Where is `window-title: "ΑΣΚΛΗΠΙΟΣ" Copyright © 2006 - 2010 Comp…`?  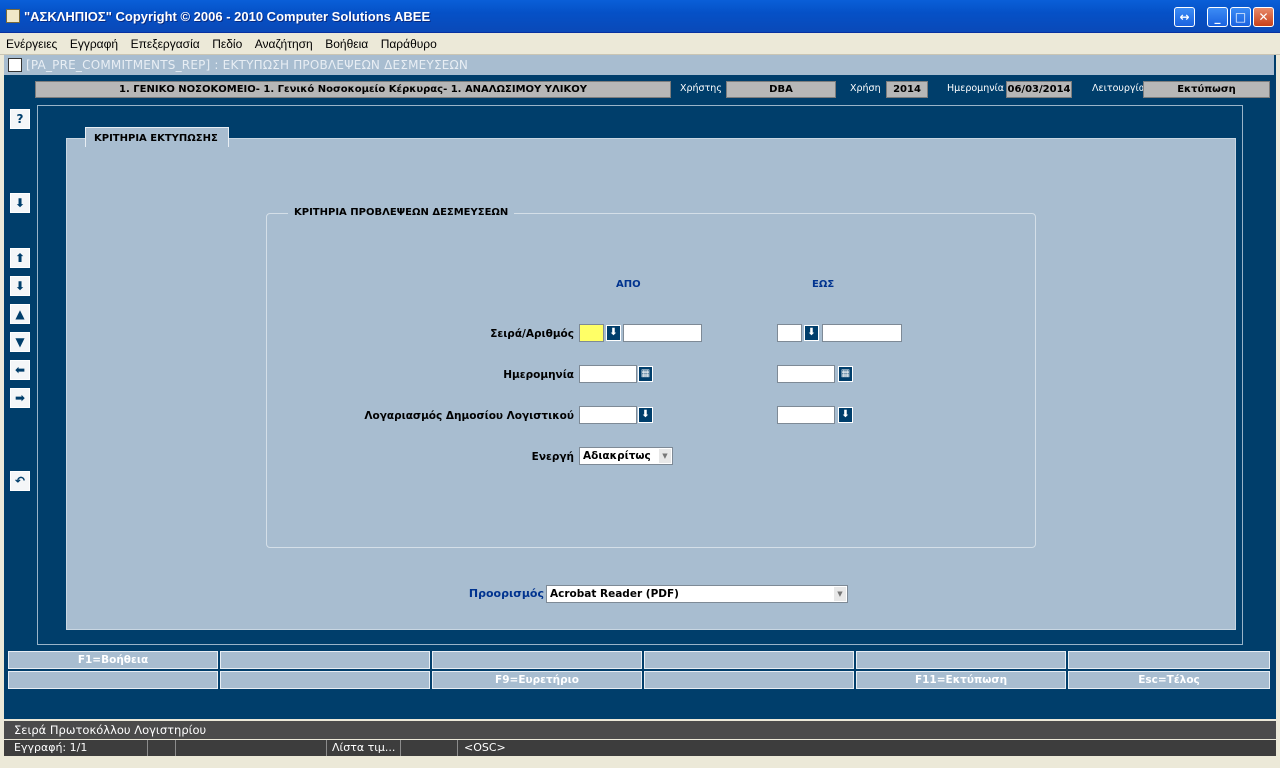 window-title: "ΑΣΚΛΗΠΙΟΣ" Copyright © 2006 - 2010 Comp… is located at coordinates (227, 16).